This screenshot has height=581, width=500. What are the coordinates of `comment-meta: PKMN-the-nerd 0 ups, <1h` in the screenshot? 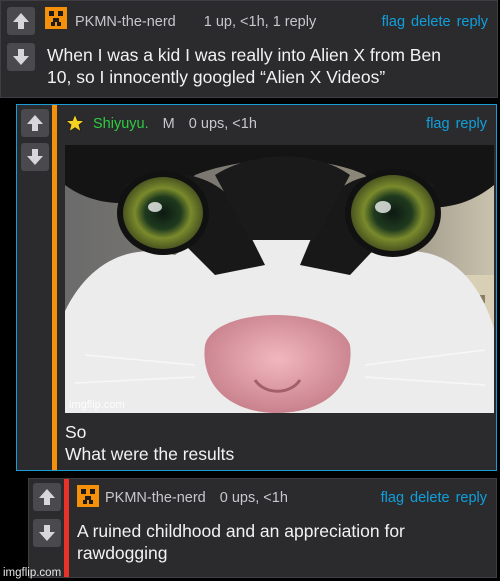 It's located at (196, 498).